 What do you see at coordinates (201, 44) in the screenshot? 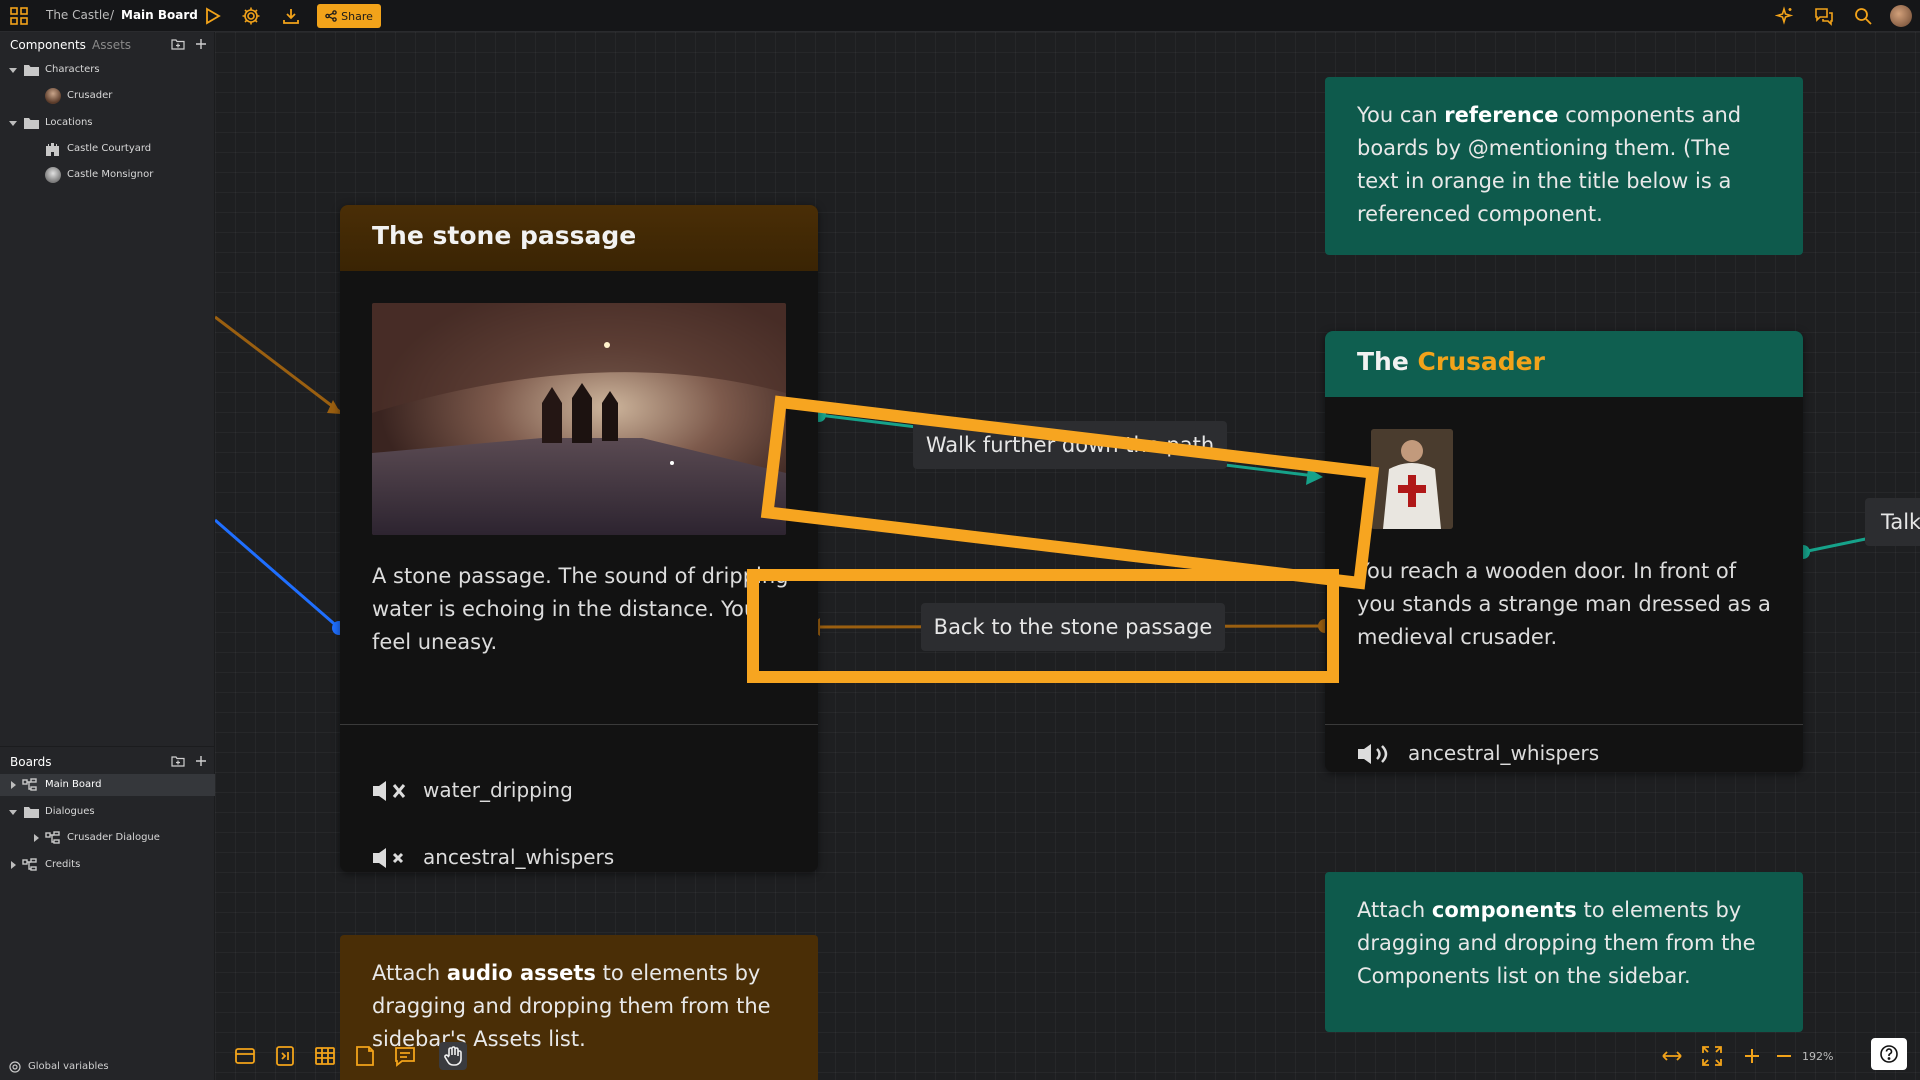
I see `add-component-icon` at bounding box center [201, 44].